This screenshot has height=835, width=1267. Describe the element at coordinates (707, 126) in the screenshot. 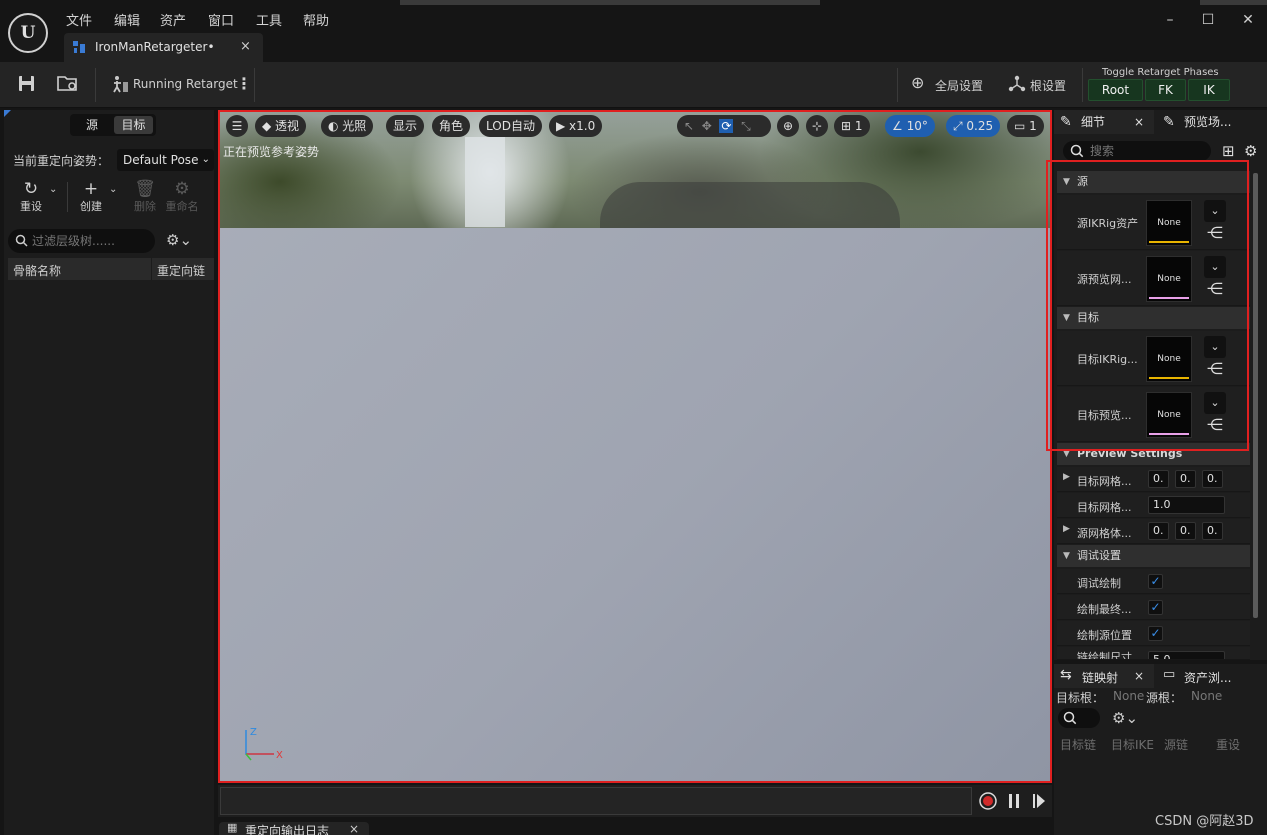

I see `translate-icon: ✥` at that location.